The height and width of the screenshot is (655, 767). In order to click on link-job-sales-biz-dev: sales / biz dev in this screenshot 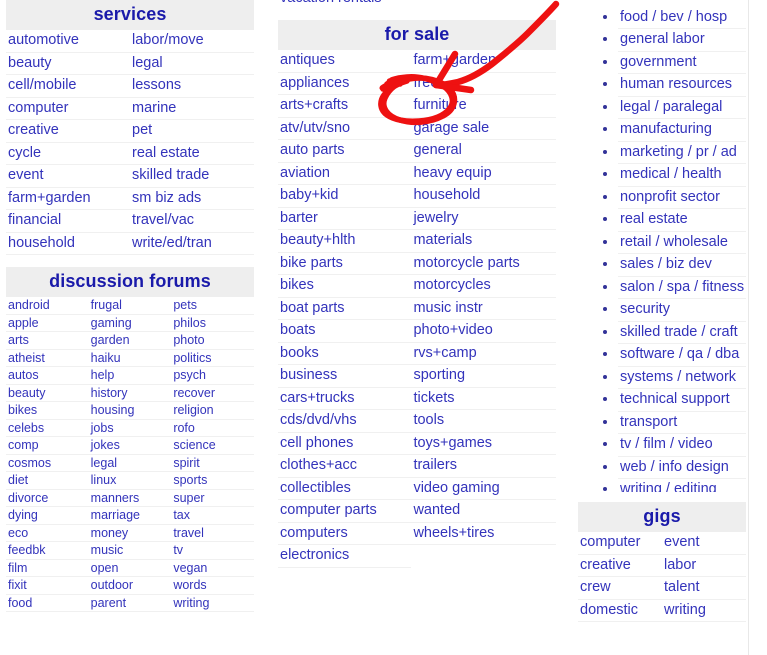, I will do `click(682, 265)`.